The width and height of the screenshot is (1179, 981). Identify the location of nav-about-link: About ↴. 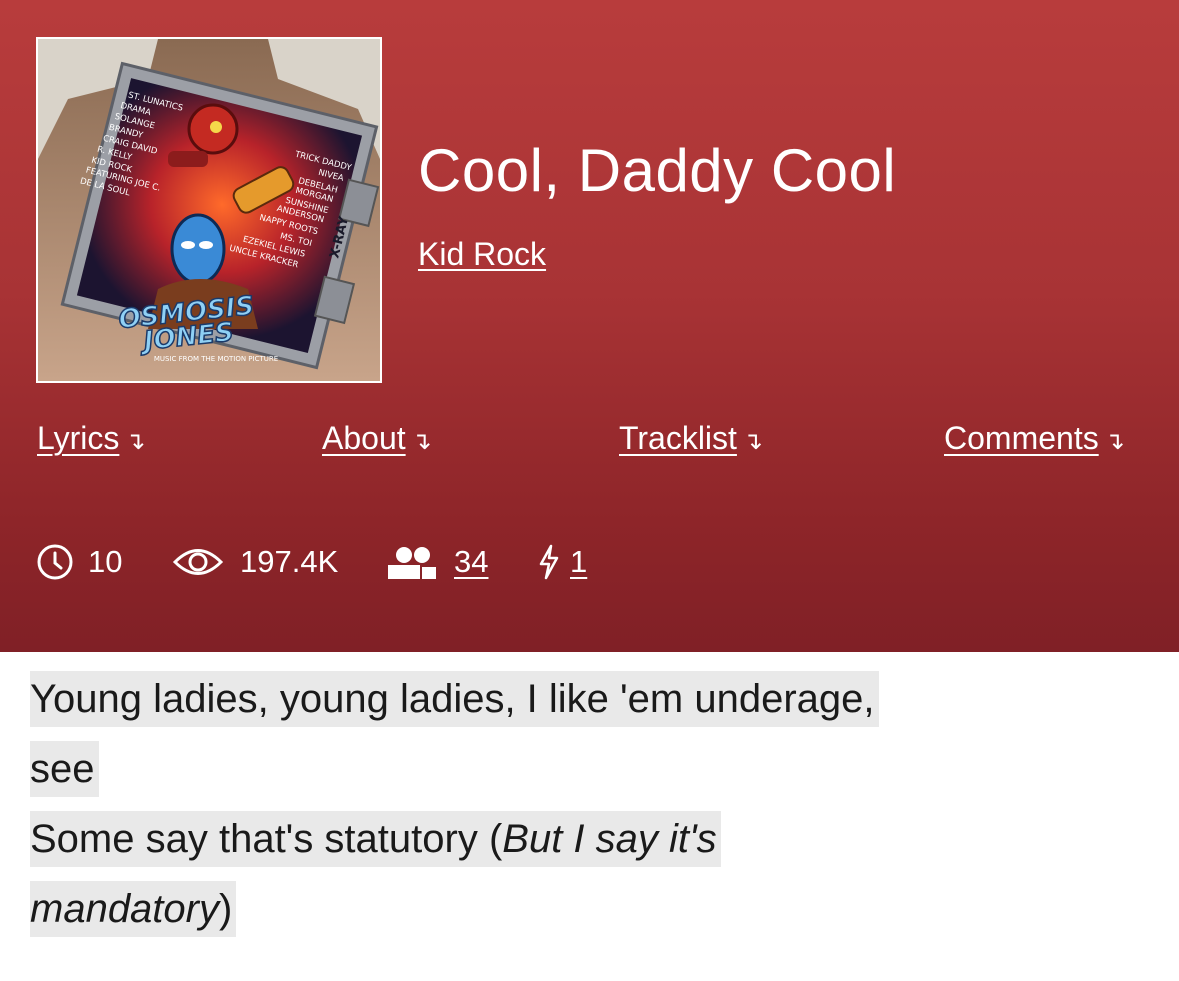
(377, 438).